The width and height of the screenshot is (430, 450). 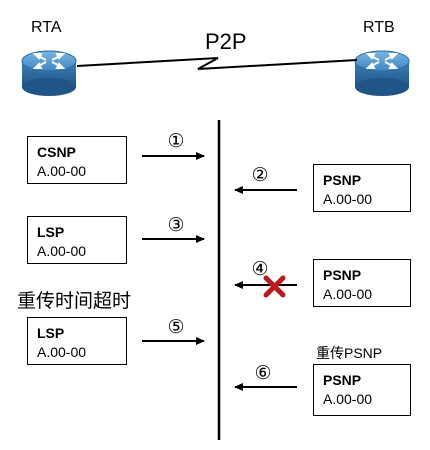 I want to click on step-5-marker: ⑤, so click(x=176, y=327).